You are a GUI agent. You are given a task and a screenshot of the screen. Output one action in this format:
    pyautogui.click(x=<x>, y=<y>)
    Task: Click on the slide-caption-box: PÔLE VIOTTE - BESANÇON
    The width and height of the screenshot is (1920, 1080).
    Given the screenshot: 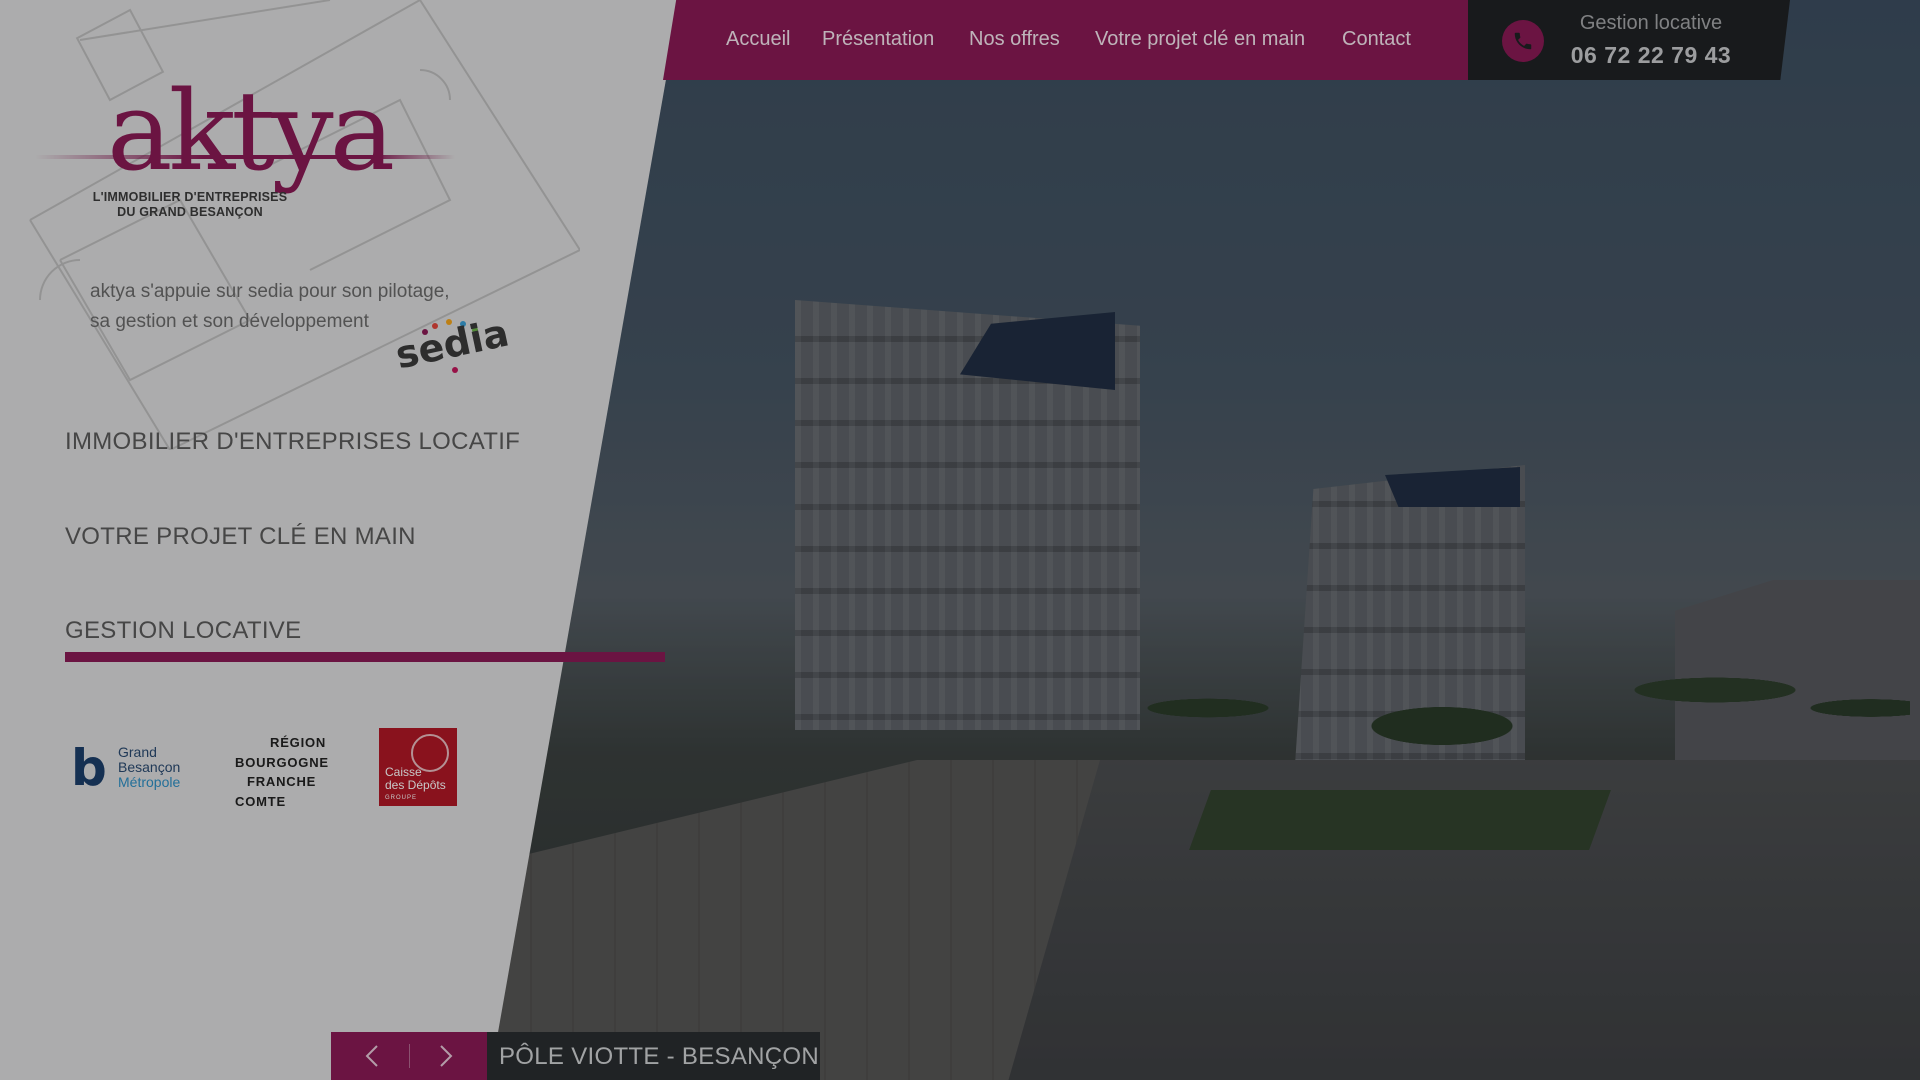 What is the action you would take?
    pyautogui.click(x=653, y=1056)
    